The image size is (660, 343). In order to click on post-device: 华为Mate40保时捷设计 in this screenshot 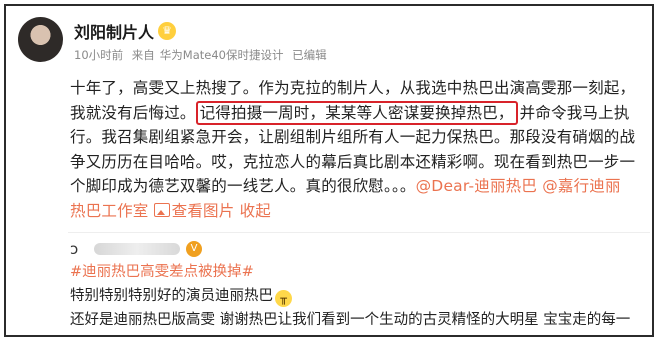, I will do `click(221, 55)`.